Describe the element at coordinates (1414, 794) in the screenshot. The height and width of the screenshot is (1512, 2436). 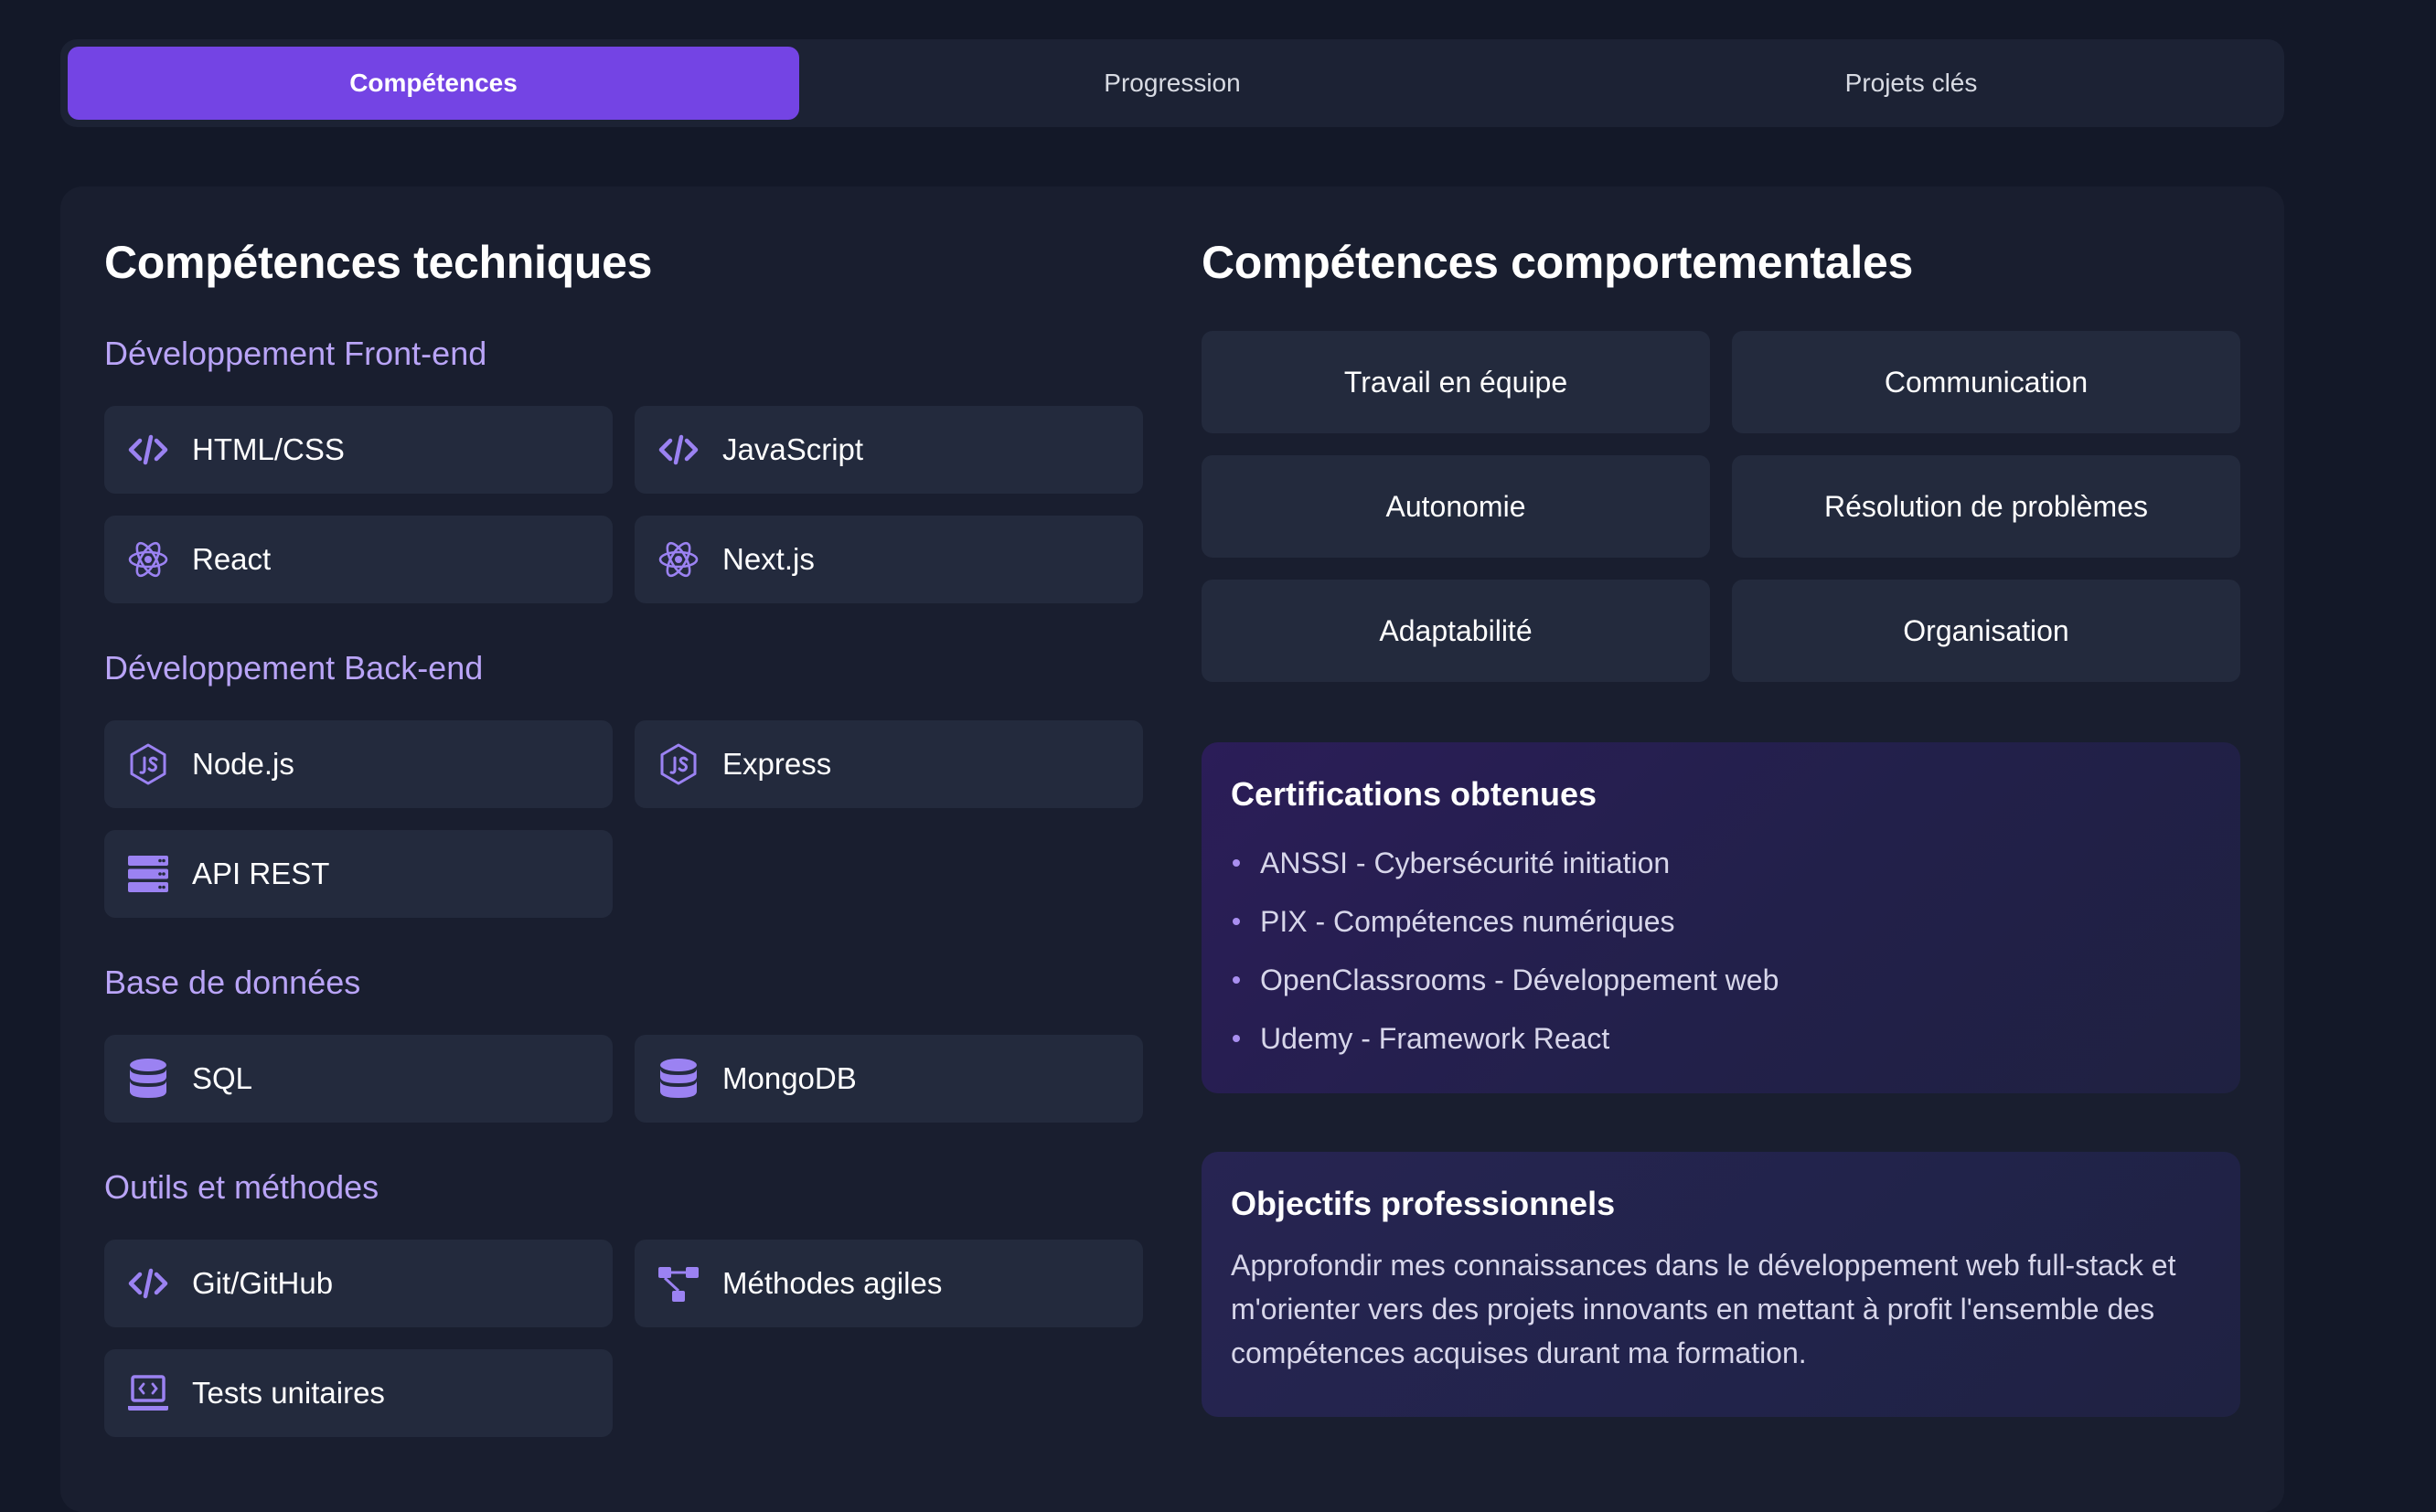
I see `certifications-title: Certifications obtenues` at that location.